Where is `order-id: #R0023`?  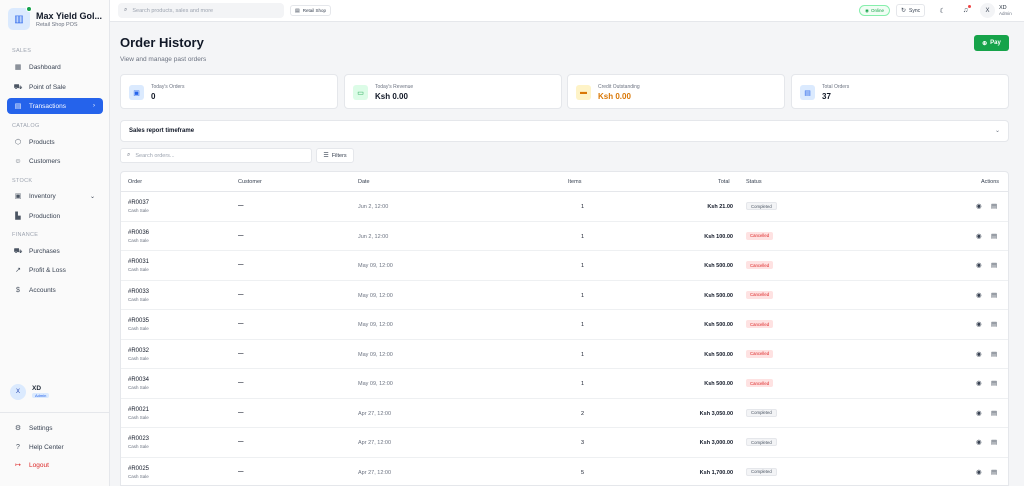 order-id: #R0023 is located at coordinates (138, 439).